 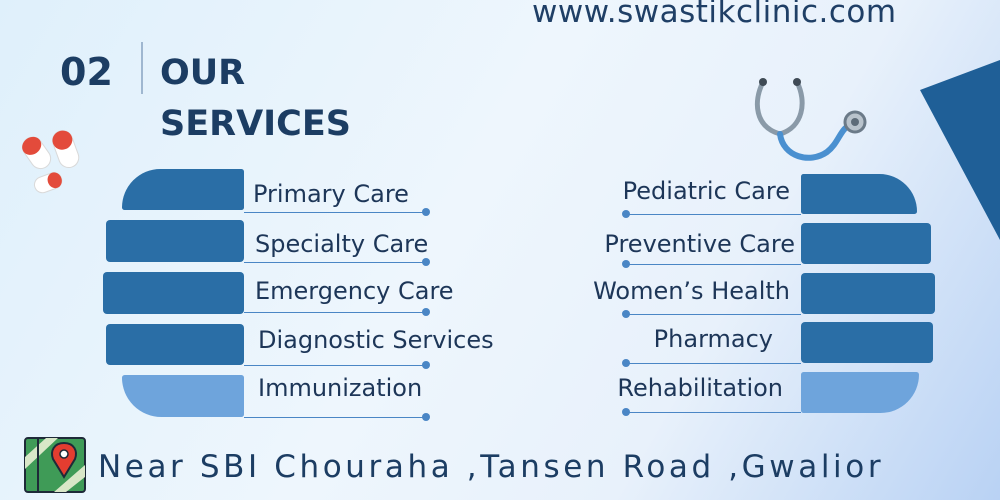 What do you see at coordinates (491, 467) in the screenshot?
I see `clinic-address: Near SBI Chouraha ,Tansen Road ,Gwalior` at bounding box center [491, 467].